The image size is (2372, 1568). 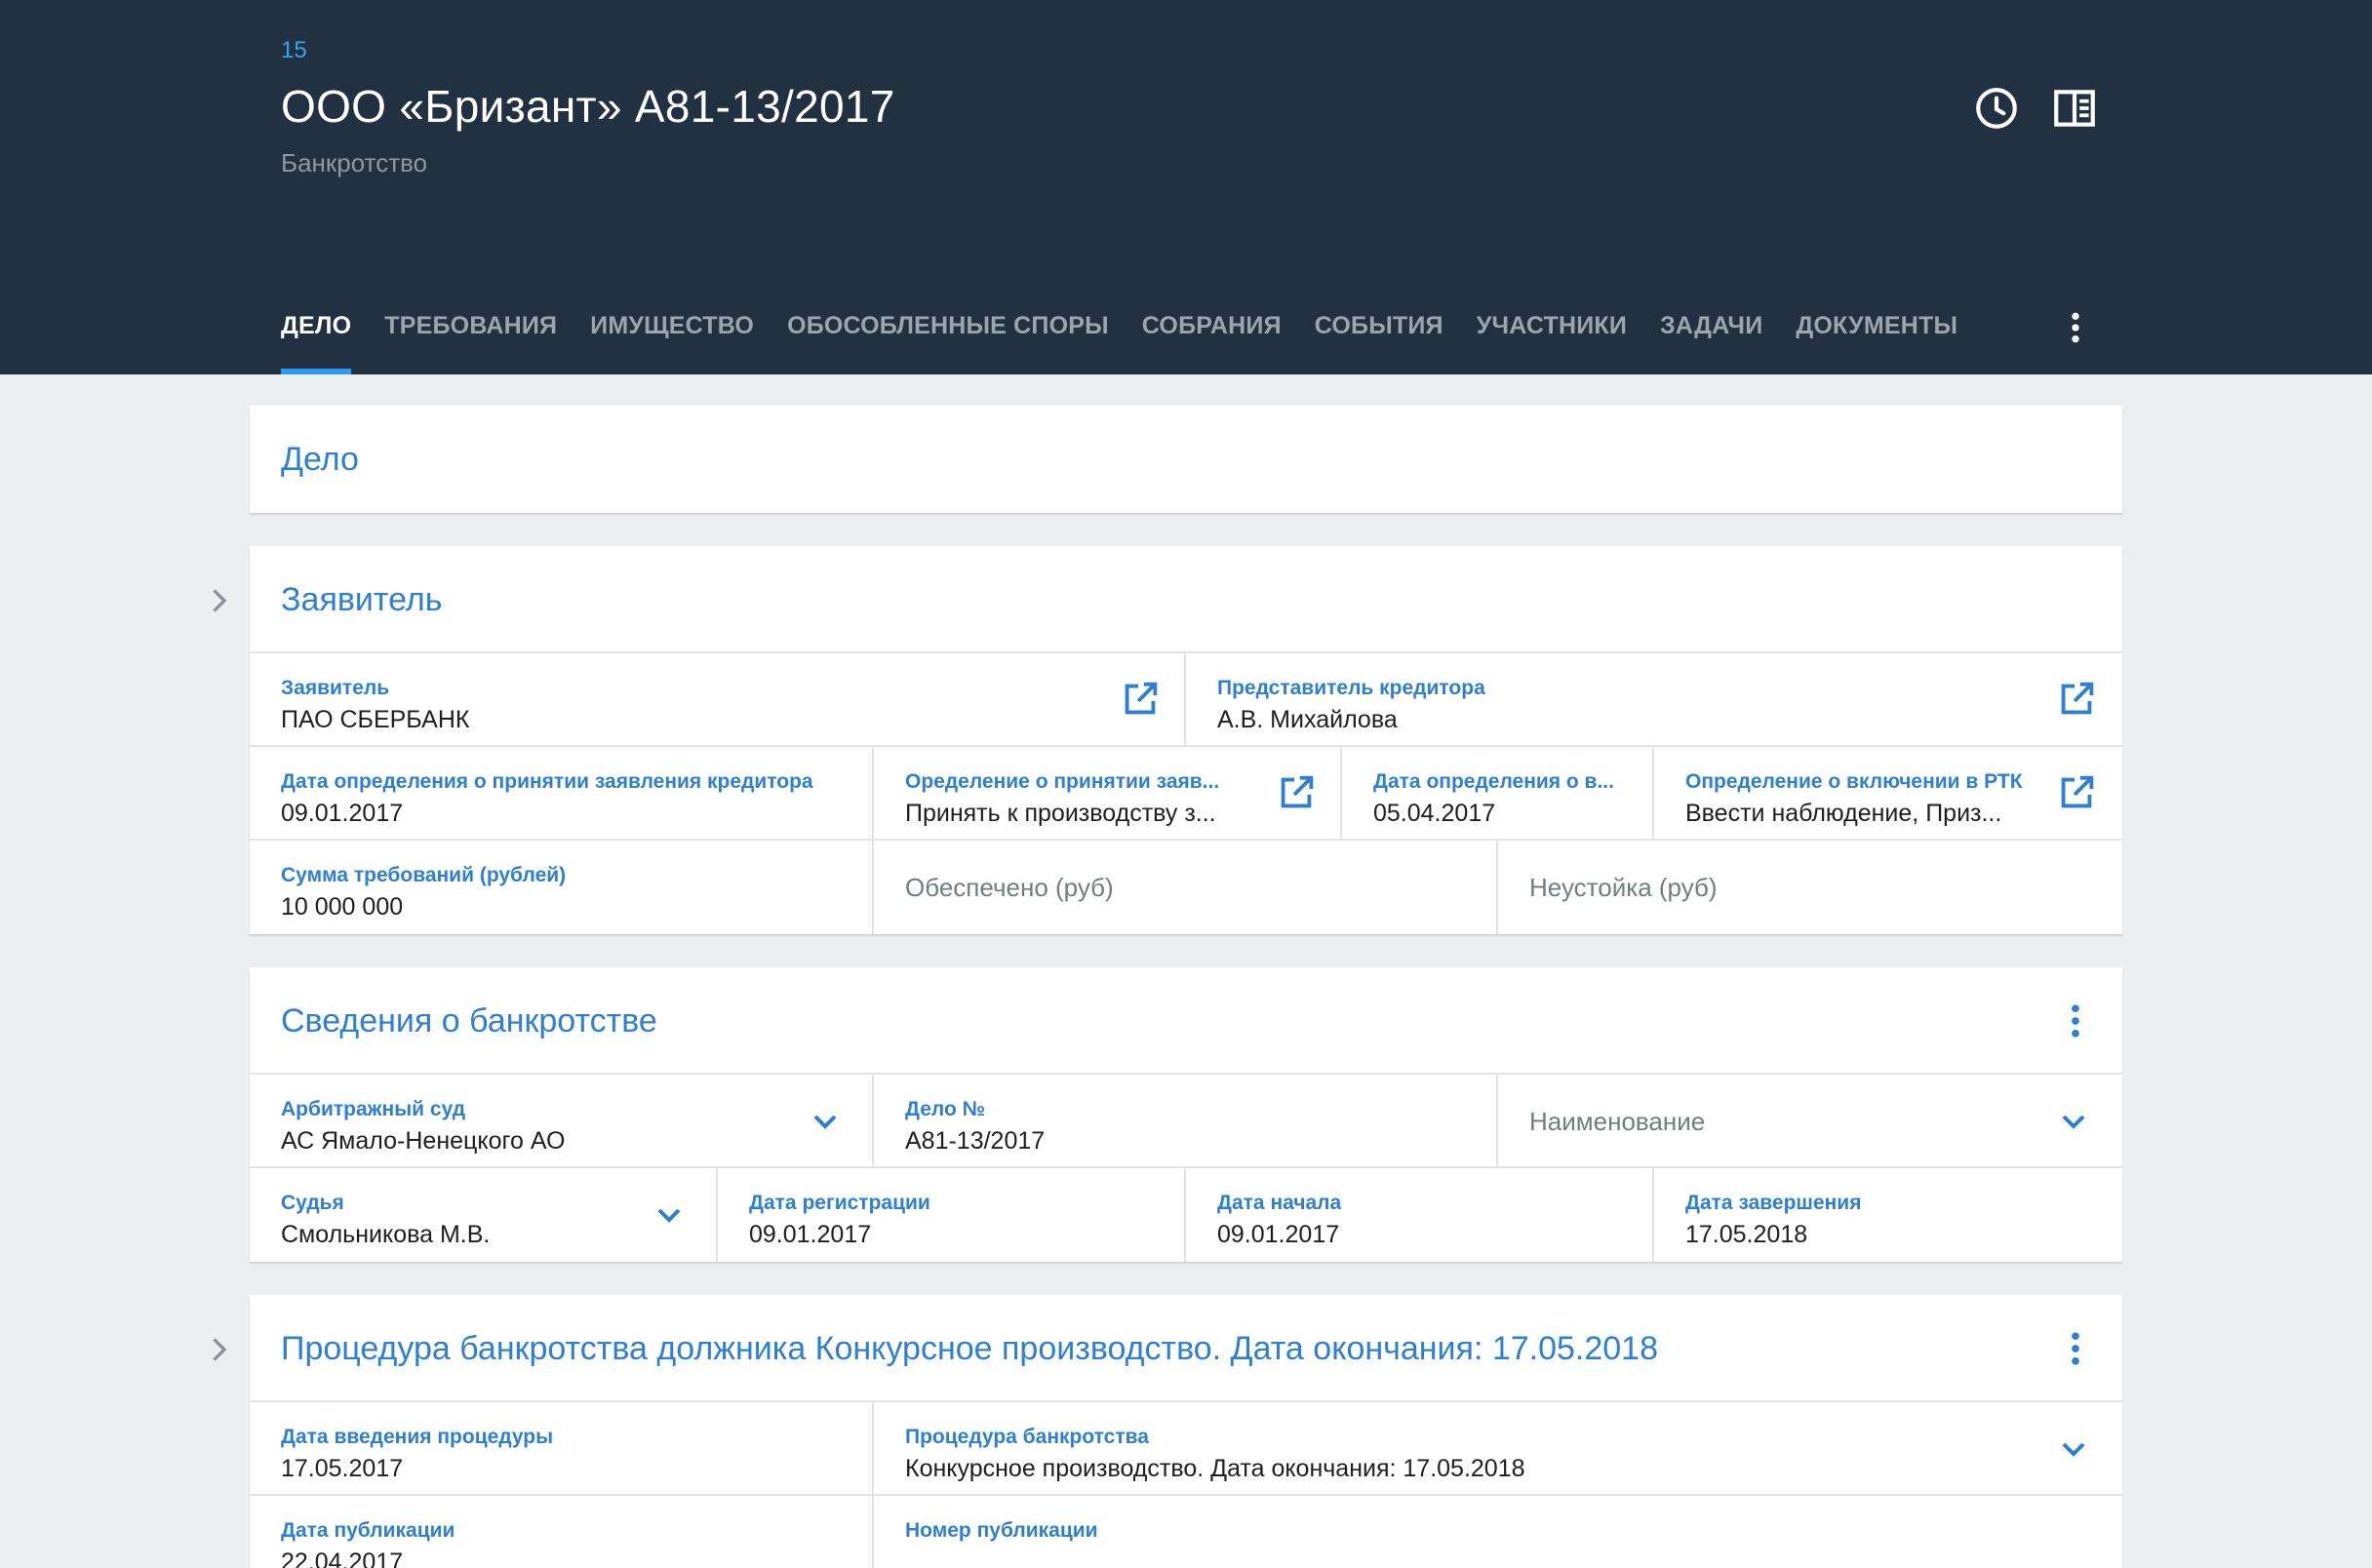 I want to click on tab-imushchestvo: ИМУЩЕСТВО, so click(x=672, y=333).